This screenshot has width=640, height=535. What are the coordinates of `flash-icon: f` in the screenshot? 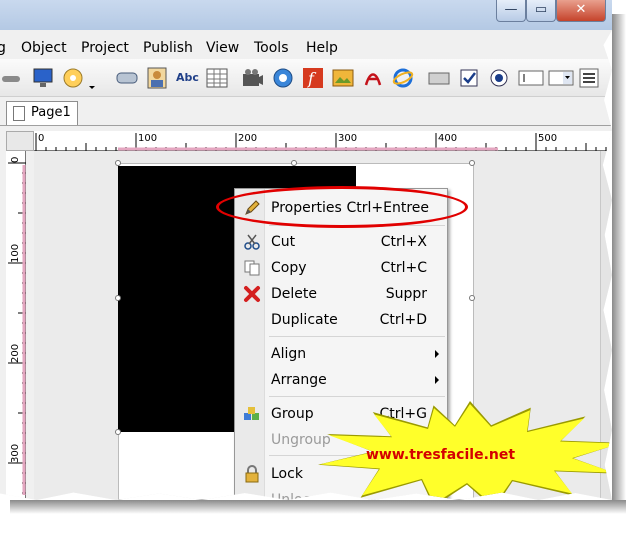 It's located at (313, 78).